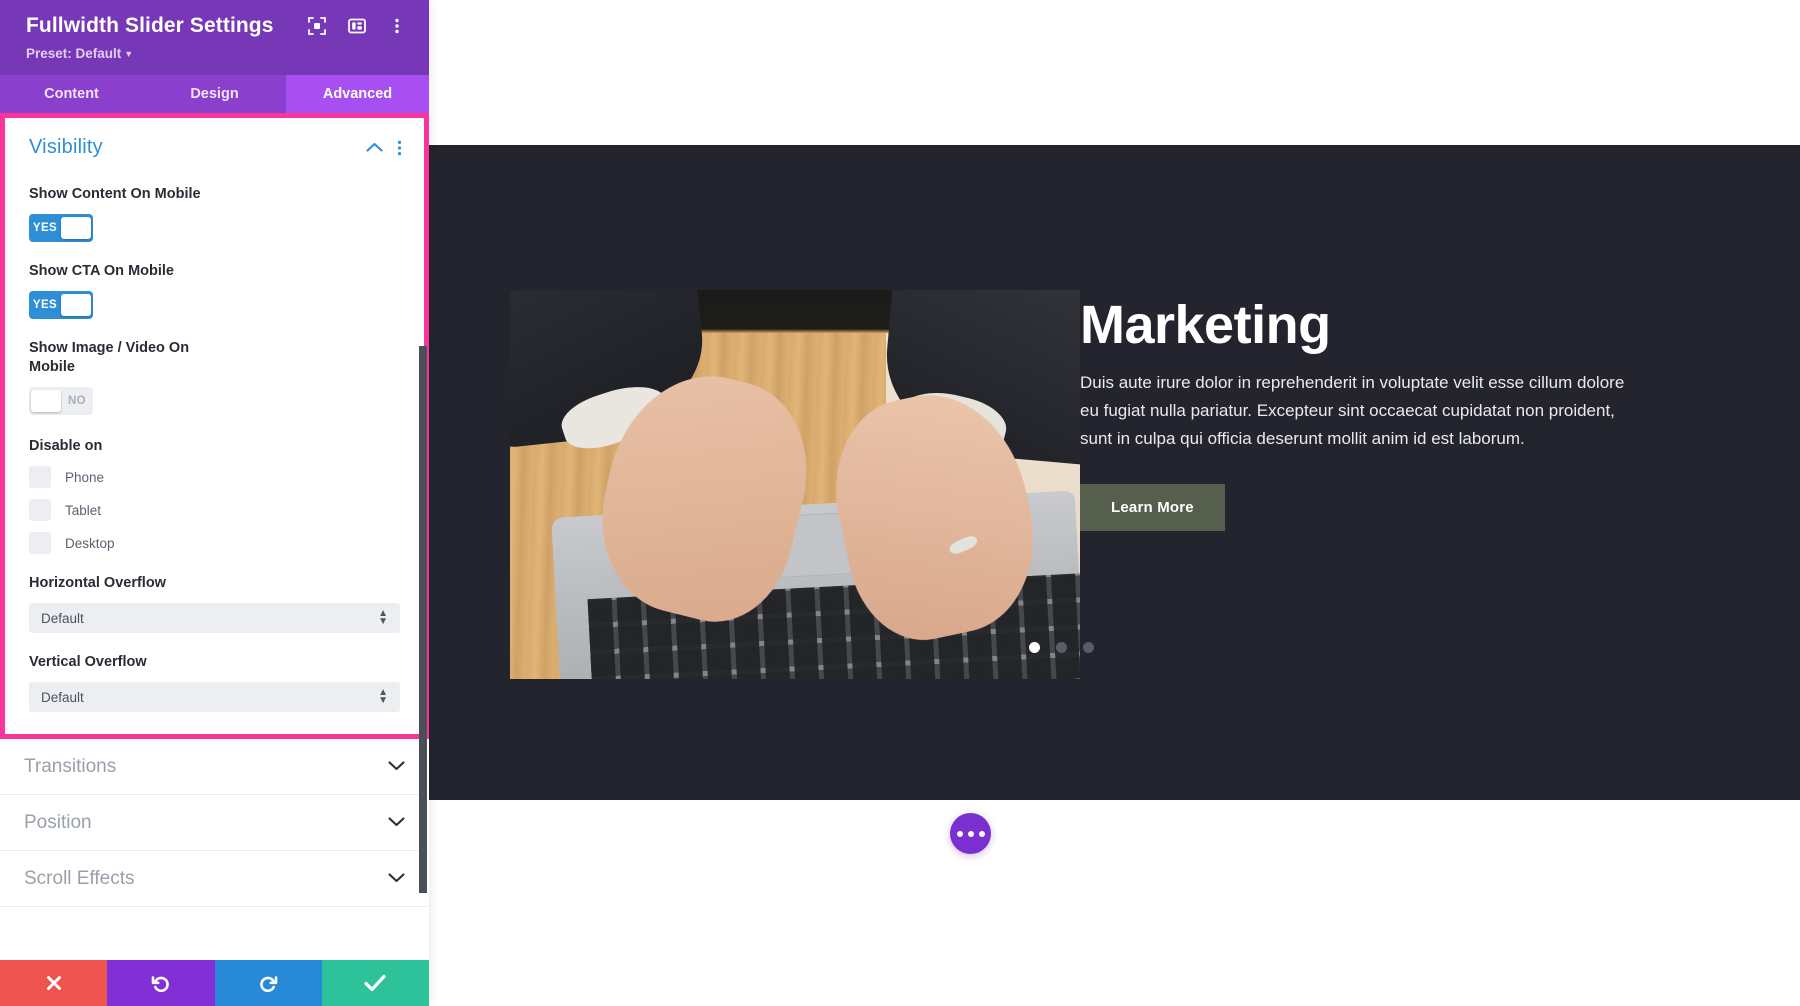  I want to click on select-horizontal-overflow: Default ▲ ▼, so click(214, 618).